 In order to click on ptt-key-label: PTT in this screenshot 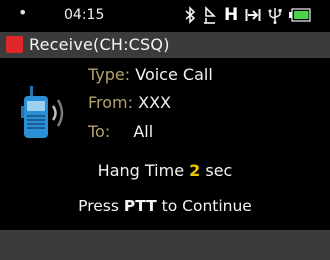, I will do `click(140, 206)`.